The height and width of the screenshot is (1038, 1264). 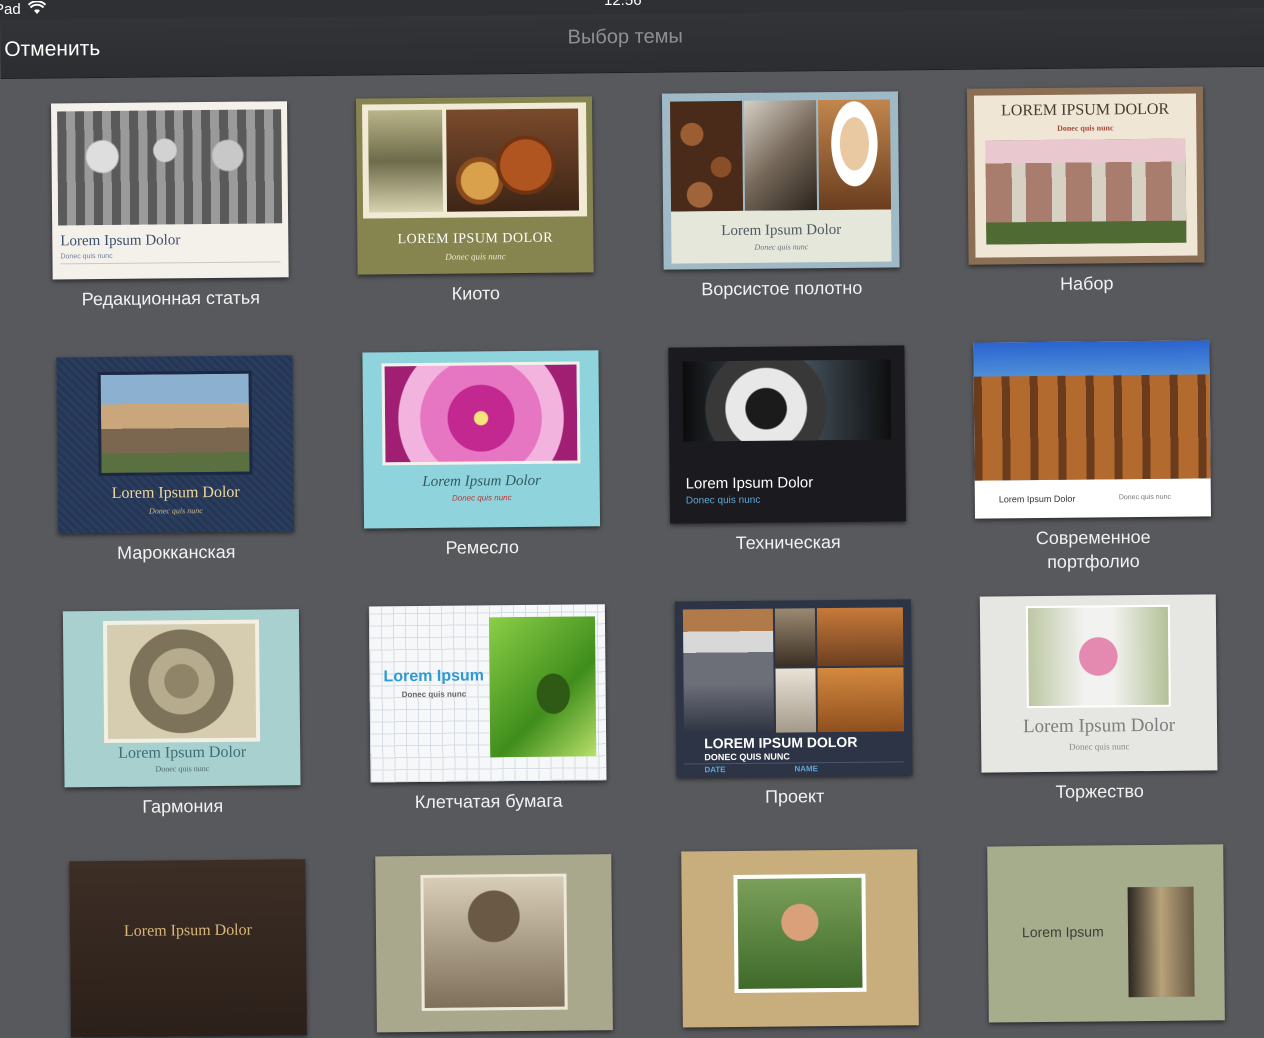 I want to click on photo-garden, so click(x=1086, y=232).